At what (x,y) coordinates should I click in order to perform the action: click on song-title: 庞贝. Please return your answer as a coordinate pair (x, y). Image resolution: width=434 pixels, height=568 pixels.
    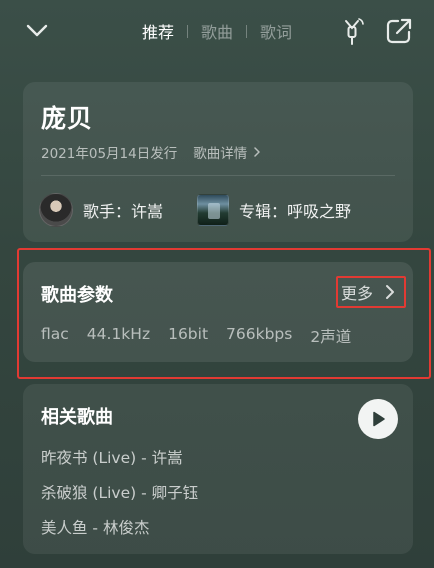
    Looking at the image, I should click on (67, 118).